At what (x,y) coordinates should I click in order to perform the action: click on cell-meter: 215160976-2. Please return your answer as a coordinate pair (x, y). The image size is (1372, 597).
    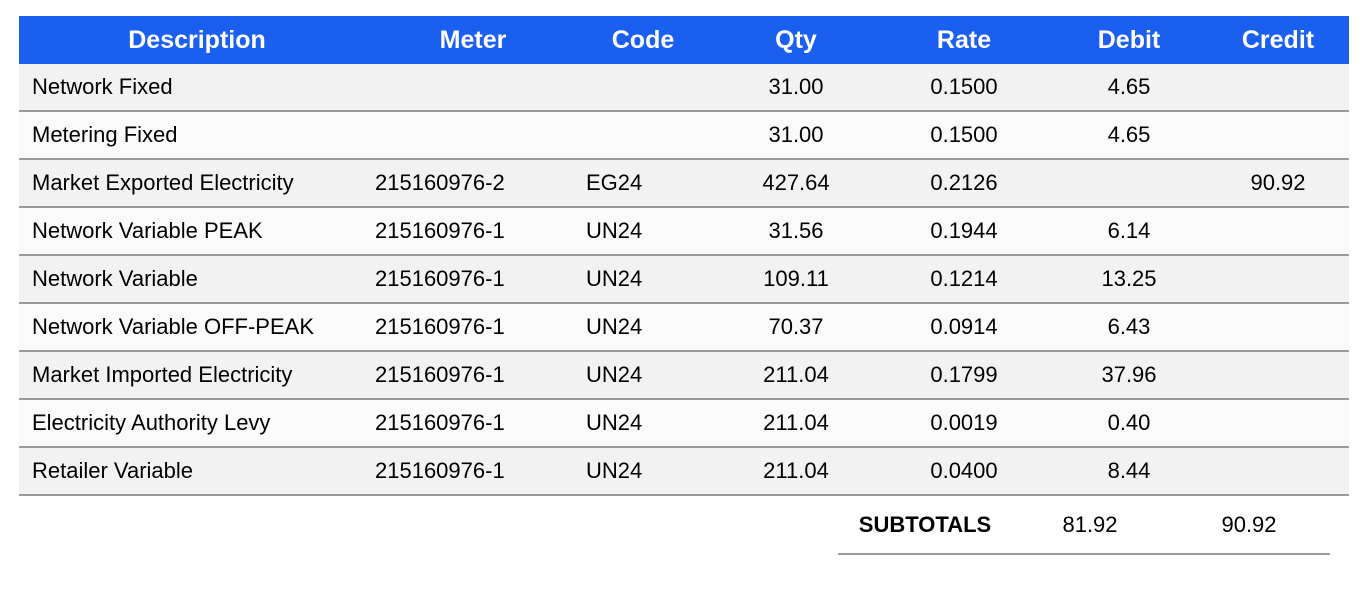
    Looking at the image, I should click on (473, 183).